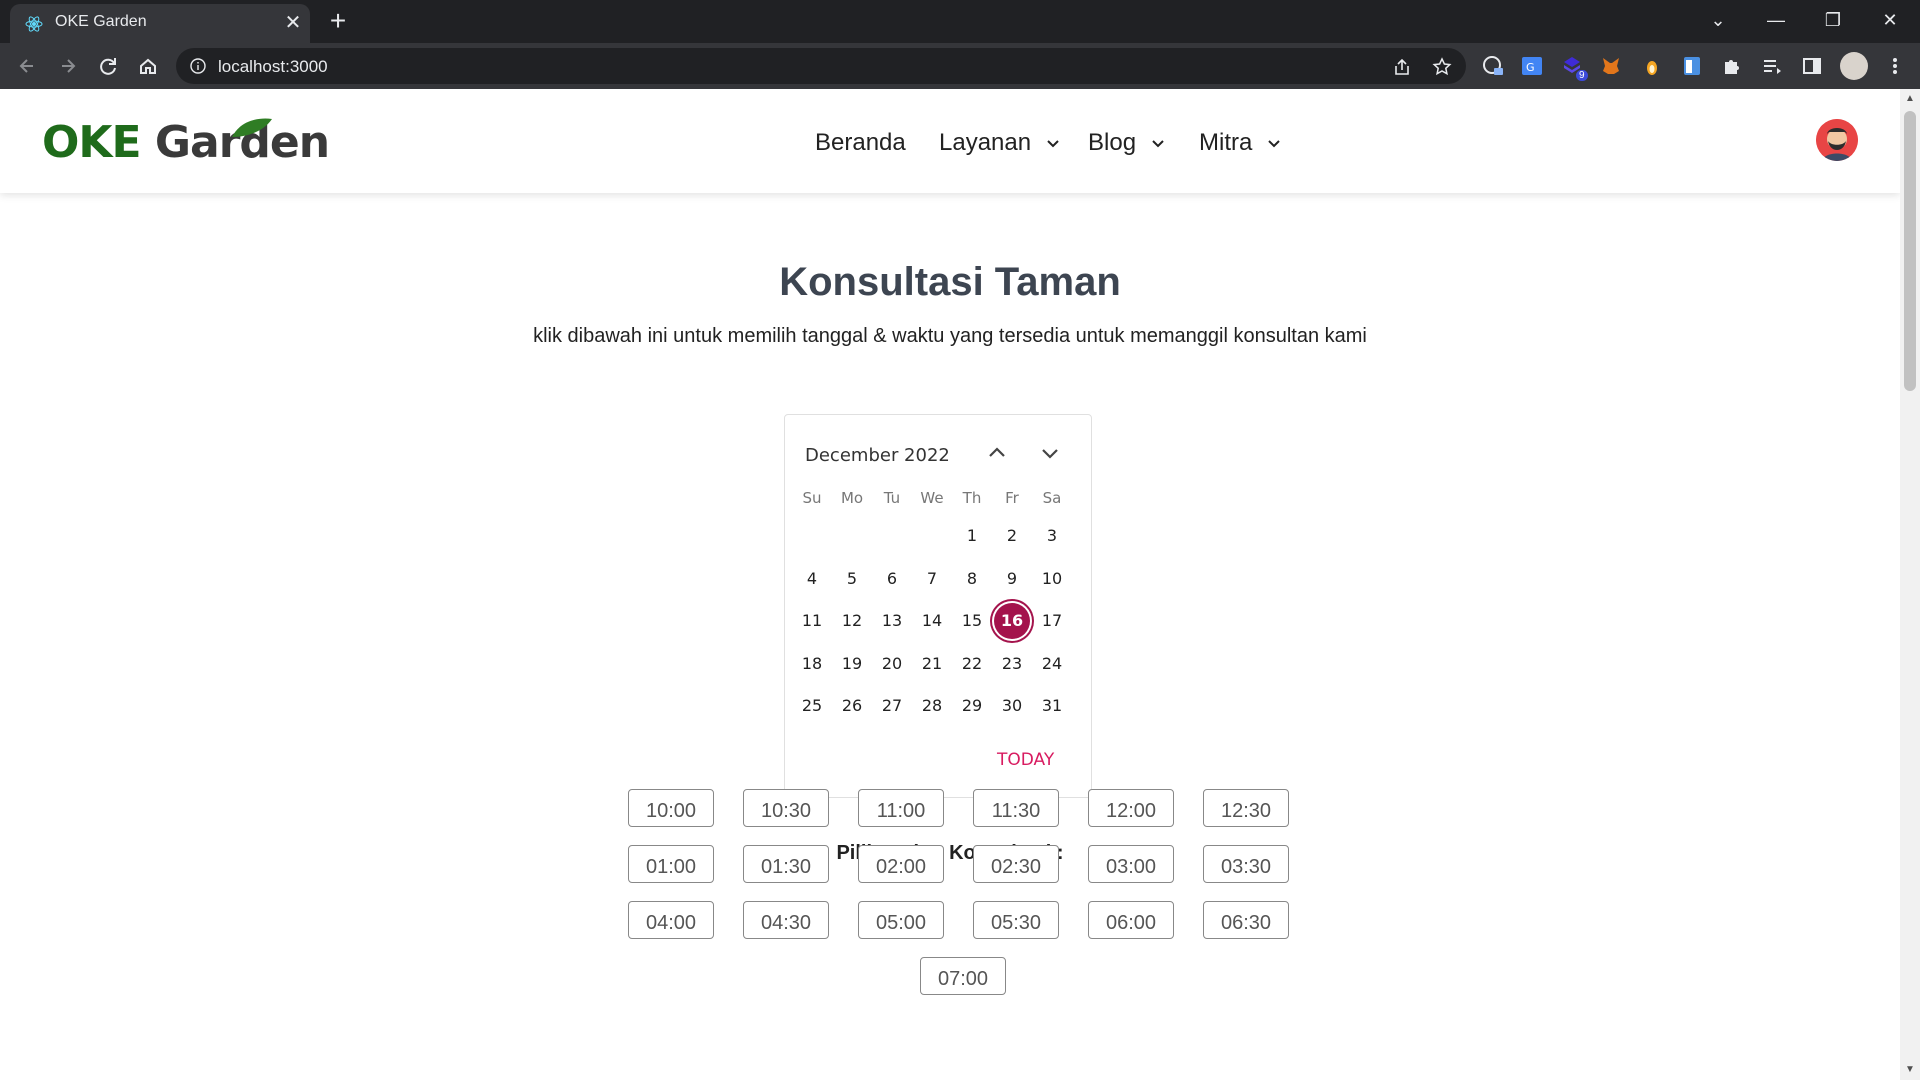 Image resolution: width=1920 pixels, height=1080 pixels. I want to click on media-queue-icon, so click(1772, 66).